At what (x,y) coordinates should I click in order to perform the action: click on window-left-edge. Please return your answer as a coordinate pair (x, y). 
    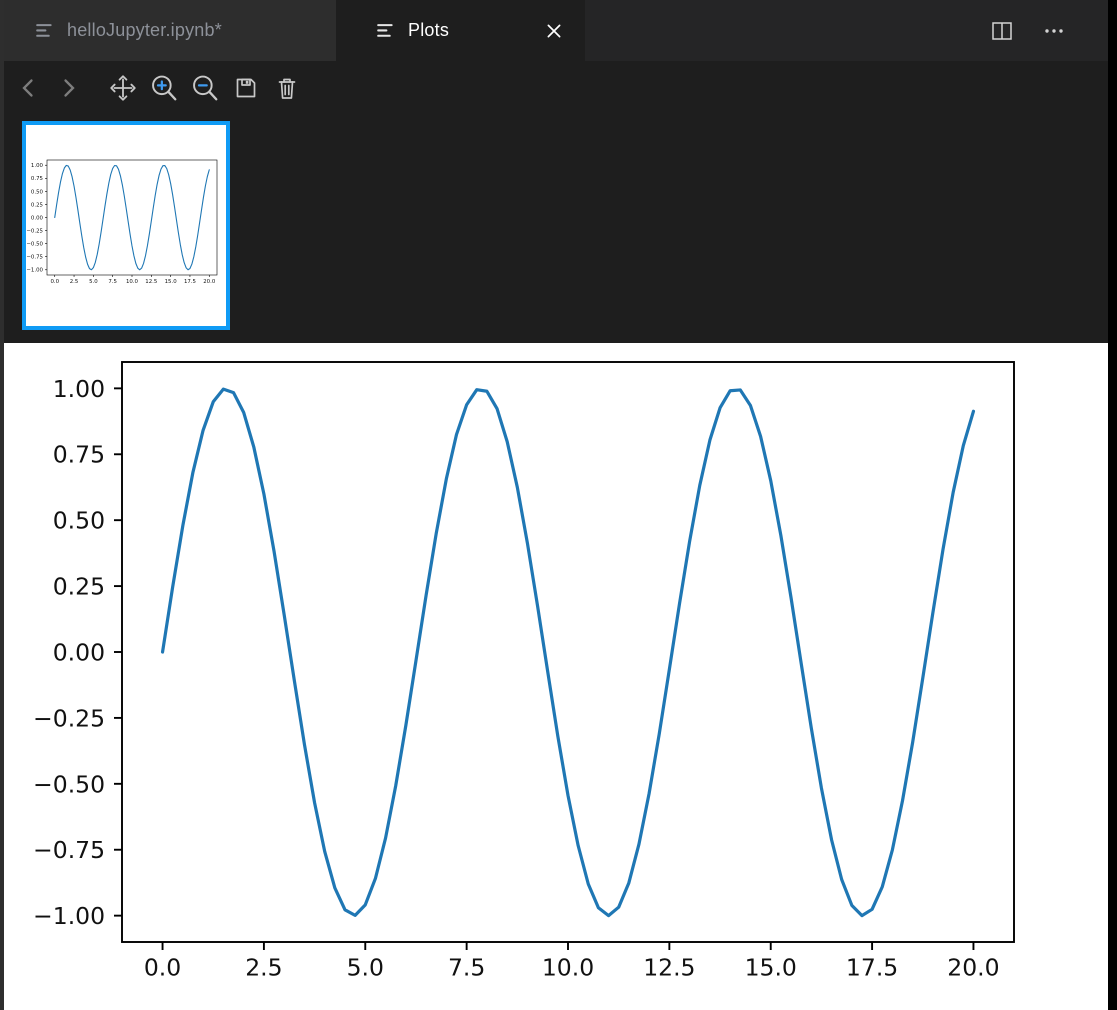
    Looking at the image, I should click on (2, 505).